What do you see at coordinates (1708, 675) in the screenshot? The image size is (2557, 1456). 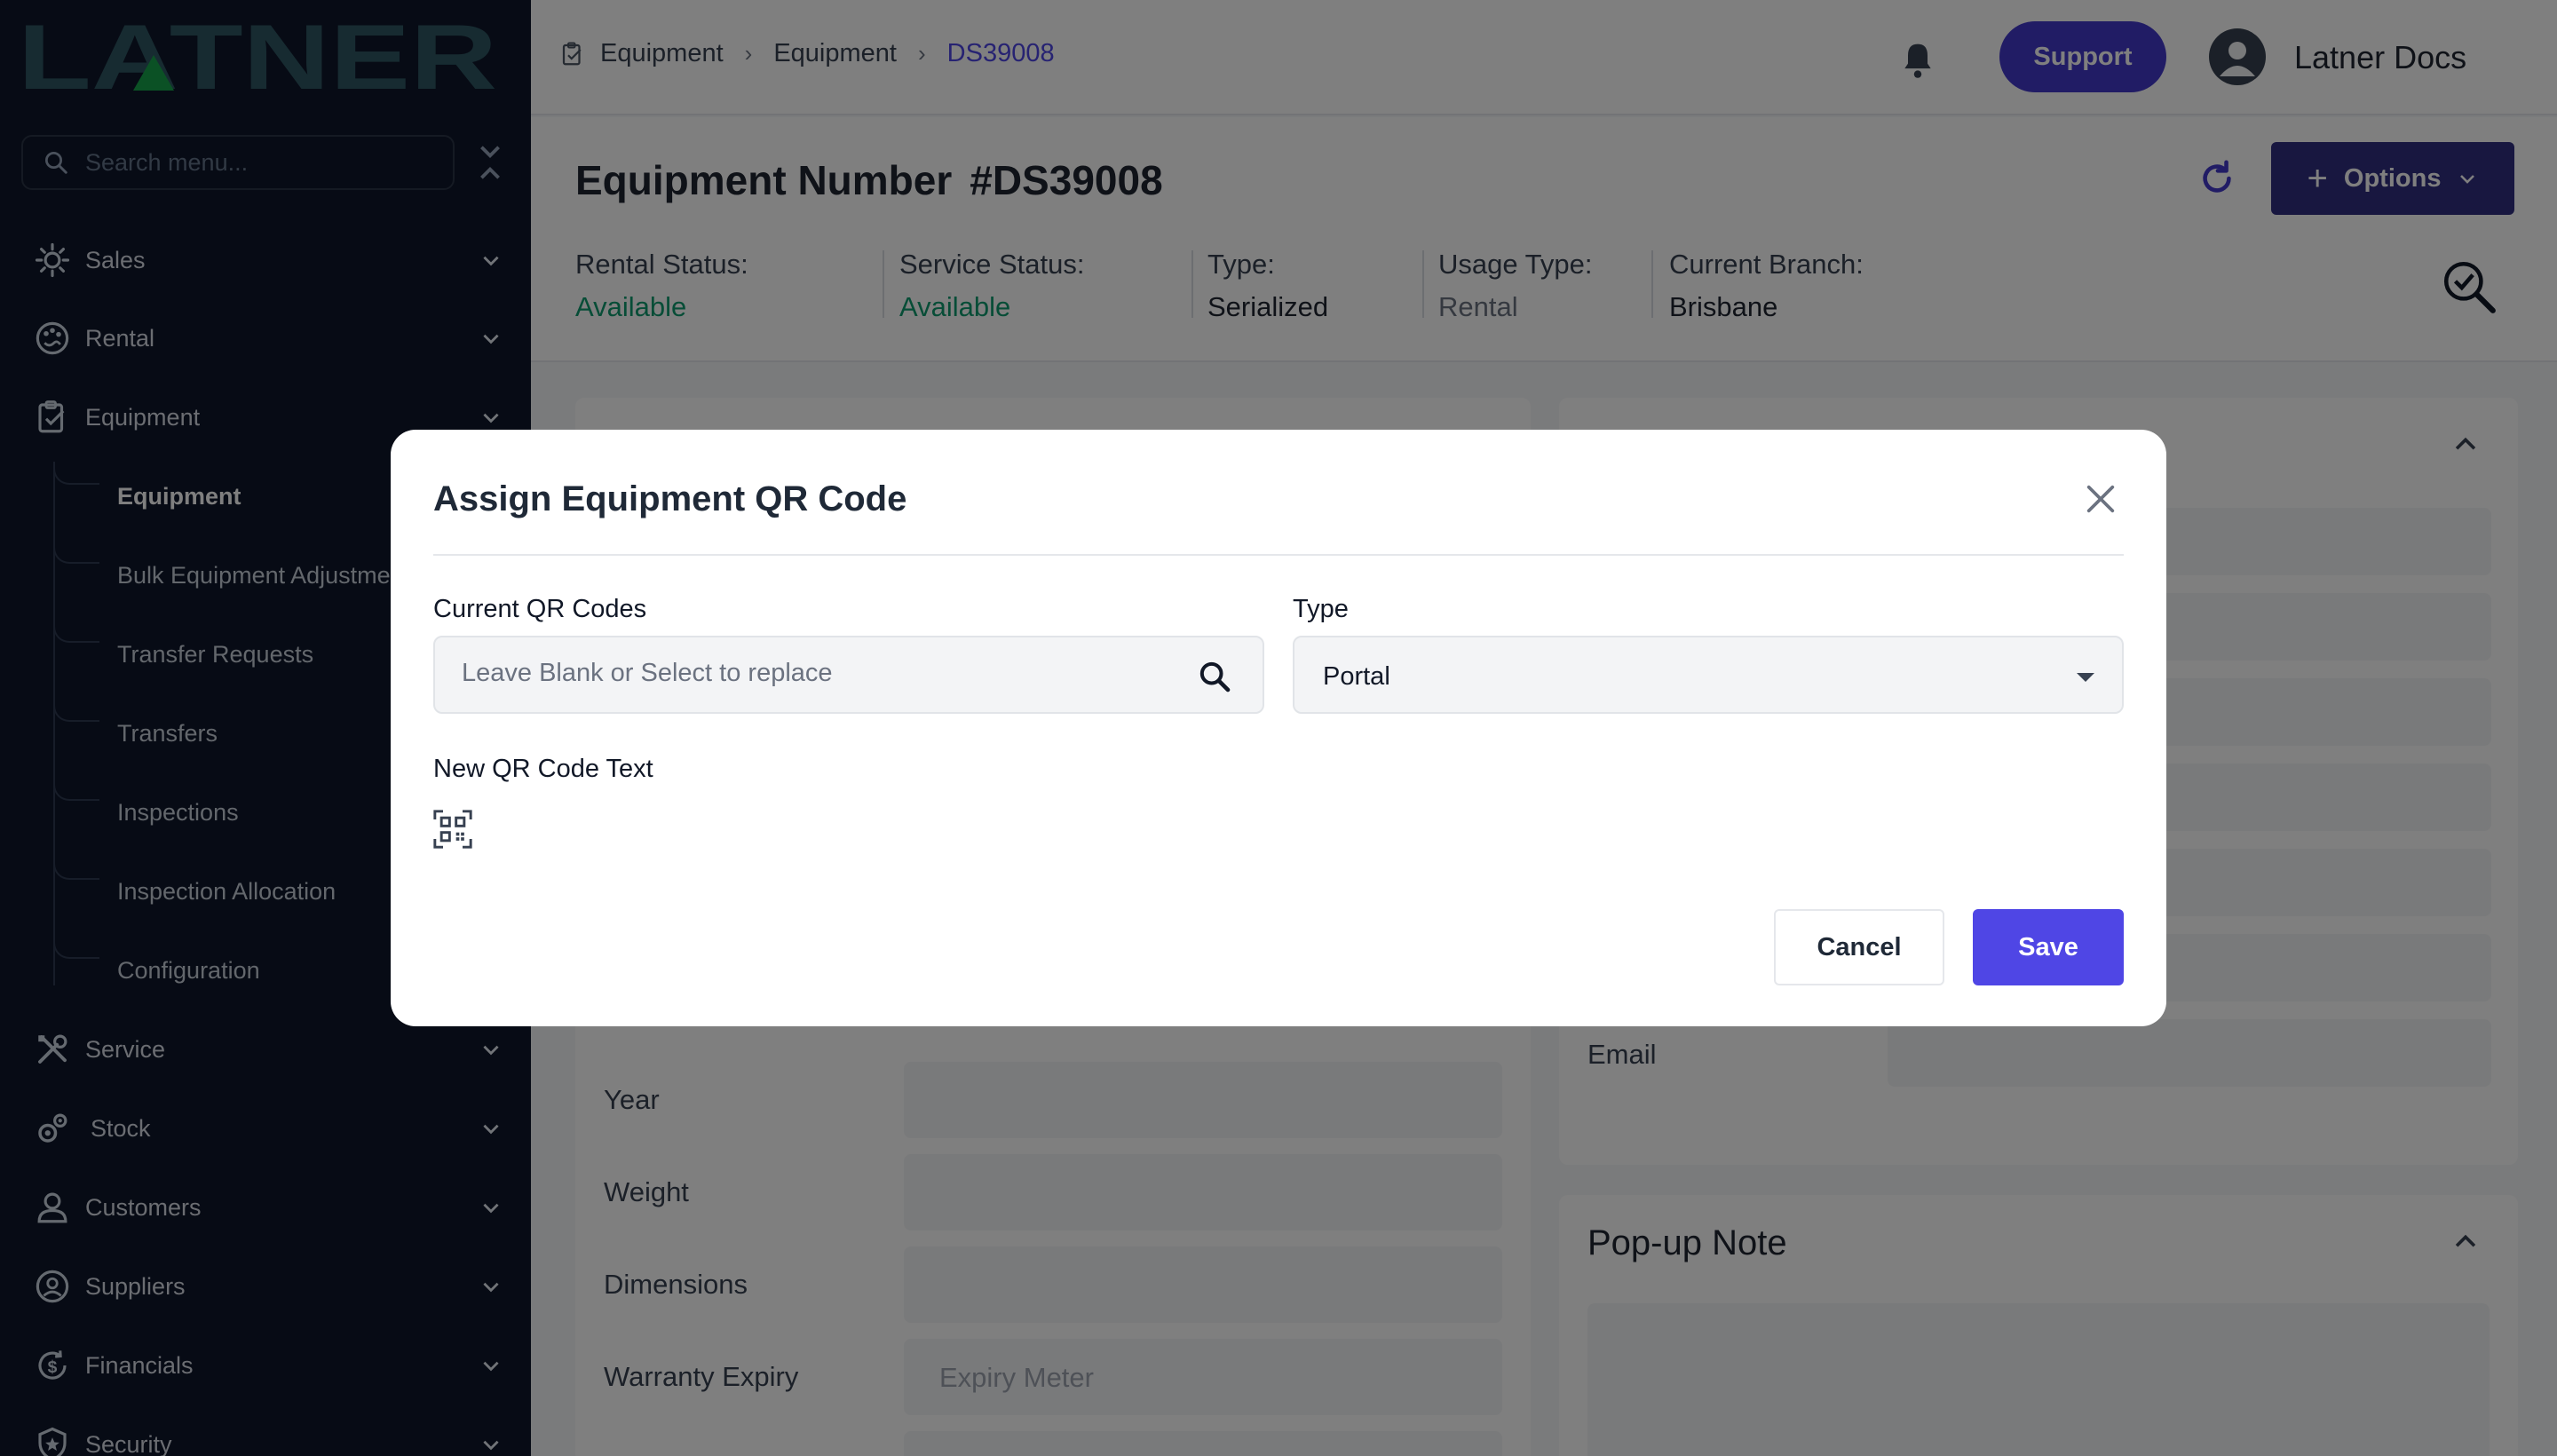 I see `type-select: Portal` at bounding box center [1708, 675].